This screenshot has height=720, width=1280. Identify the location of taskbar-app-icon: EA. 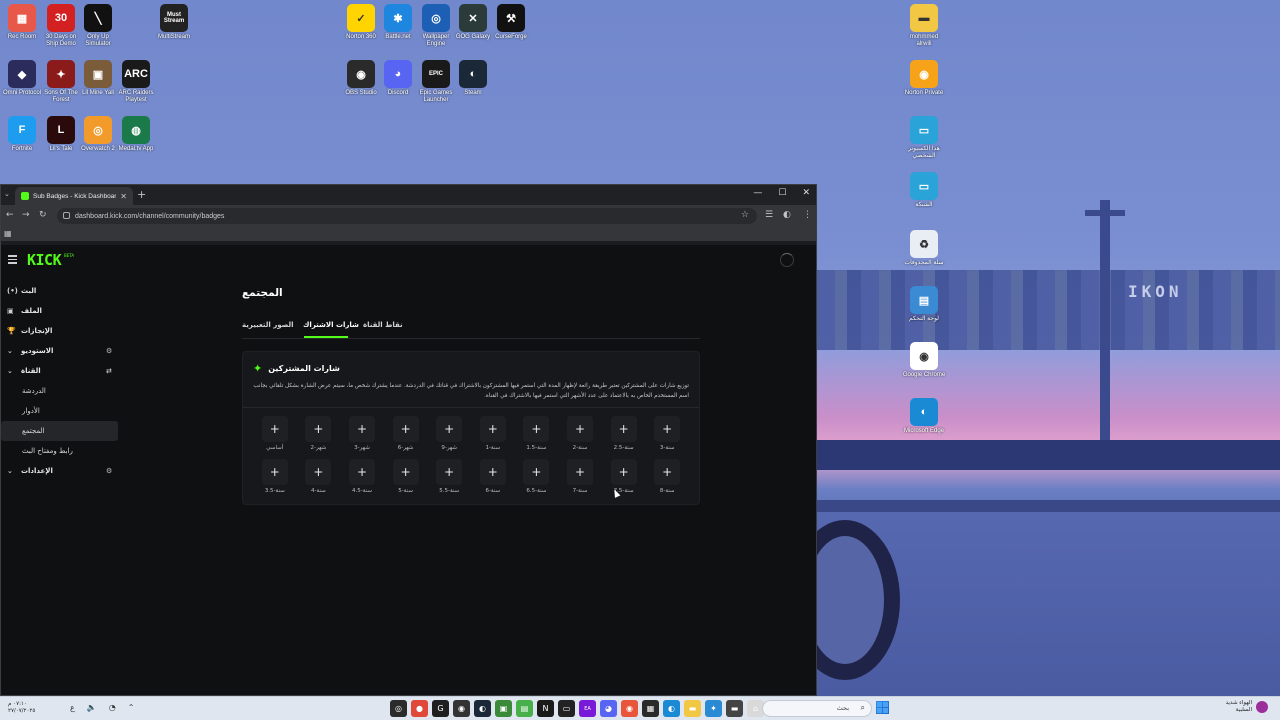
(587, 708).